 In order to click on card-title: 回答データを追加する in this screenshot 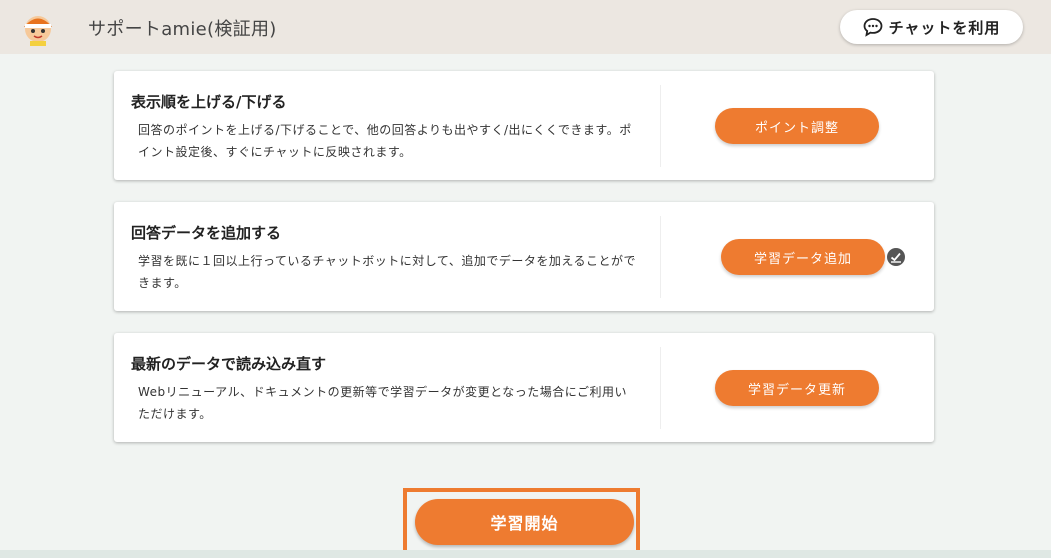, I will do `click(206, 233)`.